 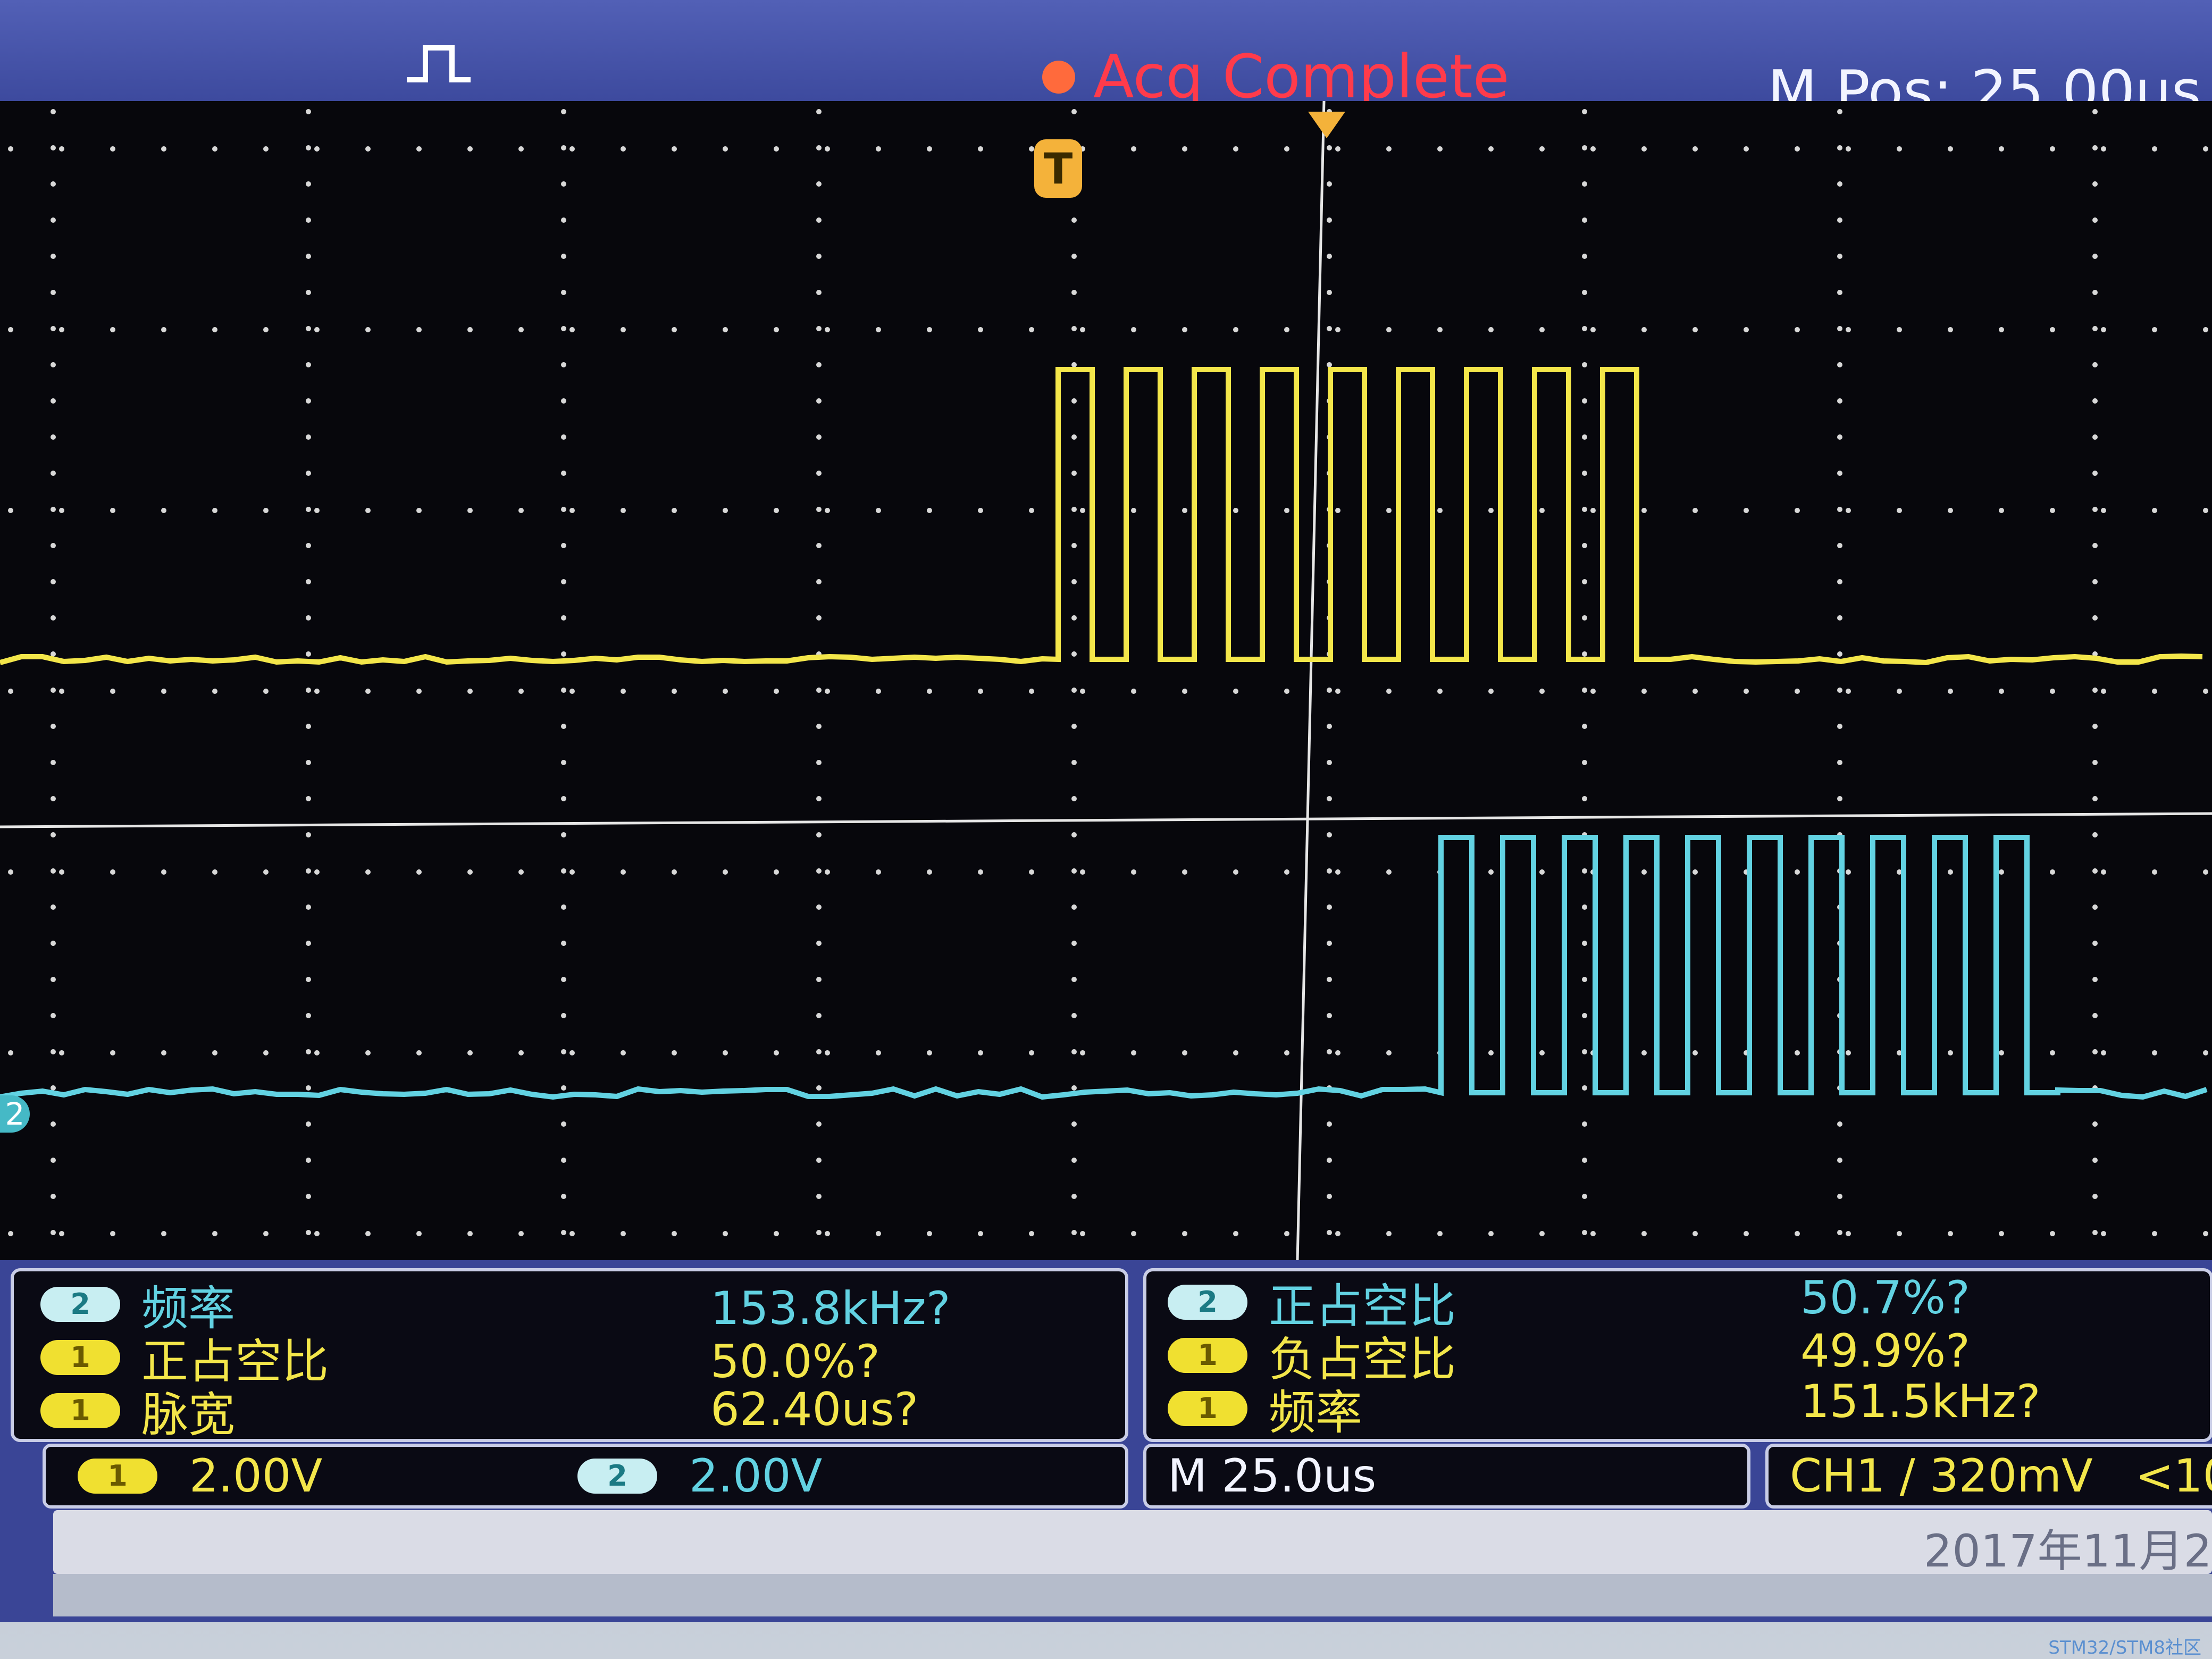 I want to click on message-bar, so click(x=1132, y=1595).